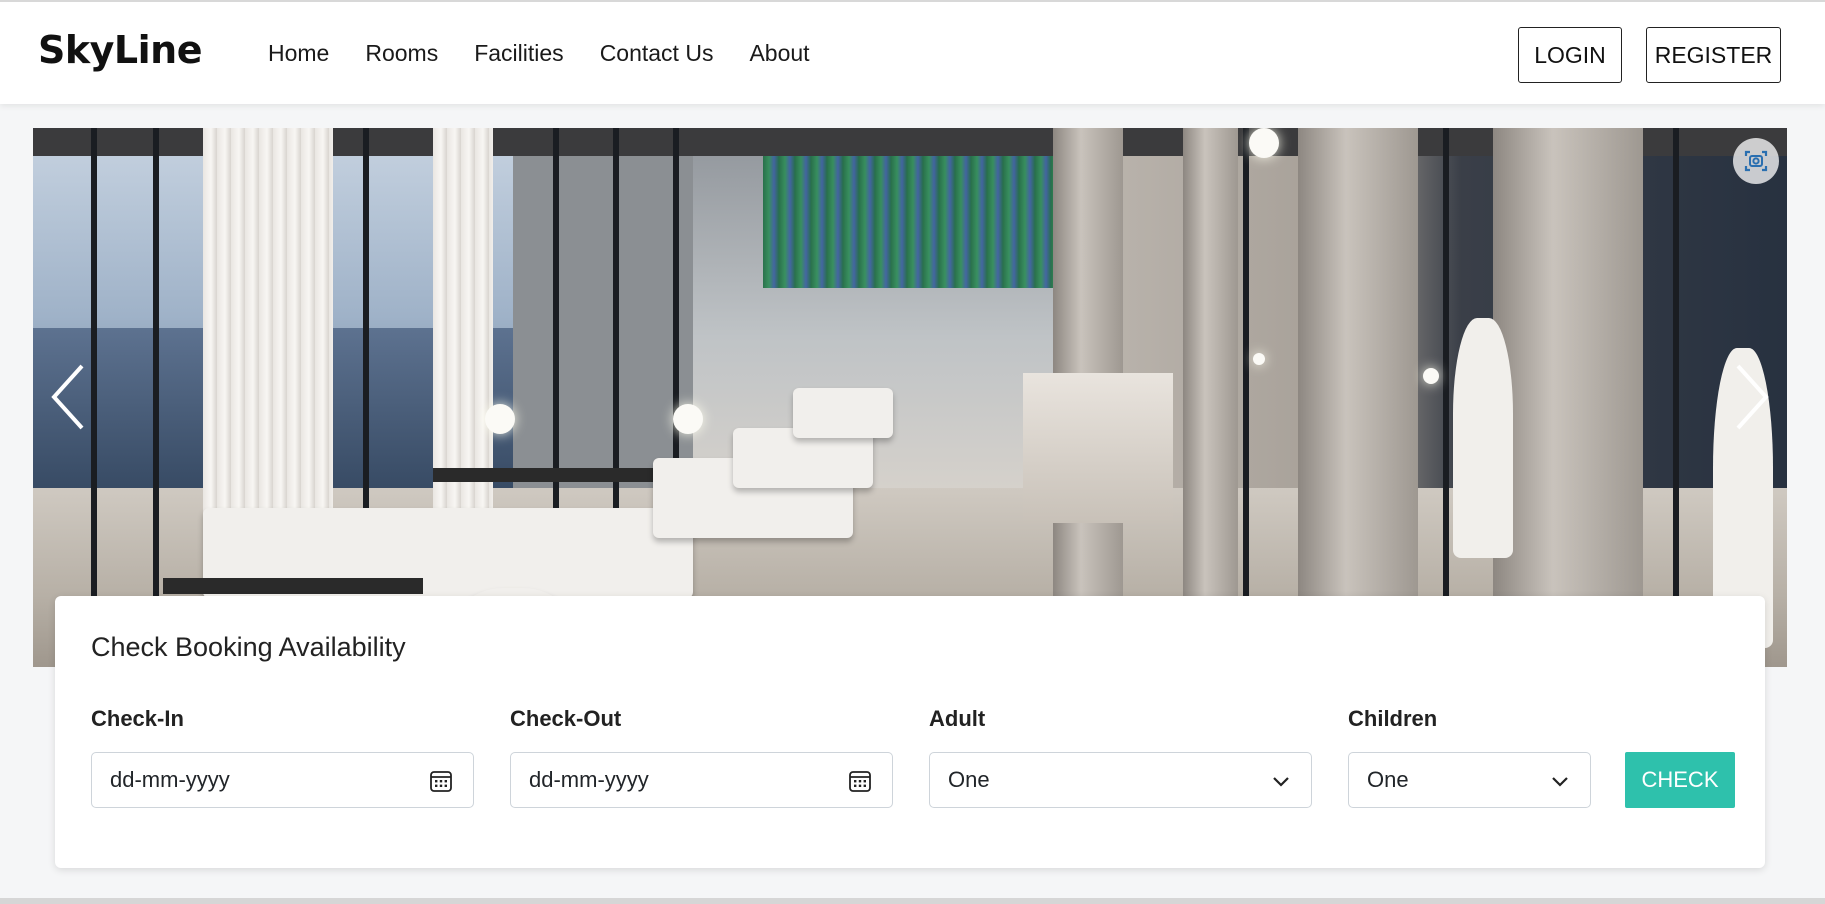 The height and width of the screenshot is (904, 1825). I want to click on checkout-placeholder: dd-mm-yyyy, so click(589, 779).